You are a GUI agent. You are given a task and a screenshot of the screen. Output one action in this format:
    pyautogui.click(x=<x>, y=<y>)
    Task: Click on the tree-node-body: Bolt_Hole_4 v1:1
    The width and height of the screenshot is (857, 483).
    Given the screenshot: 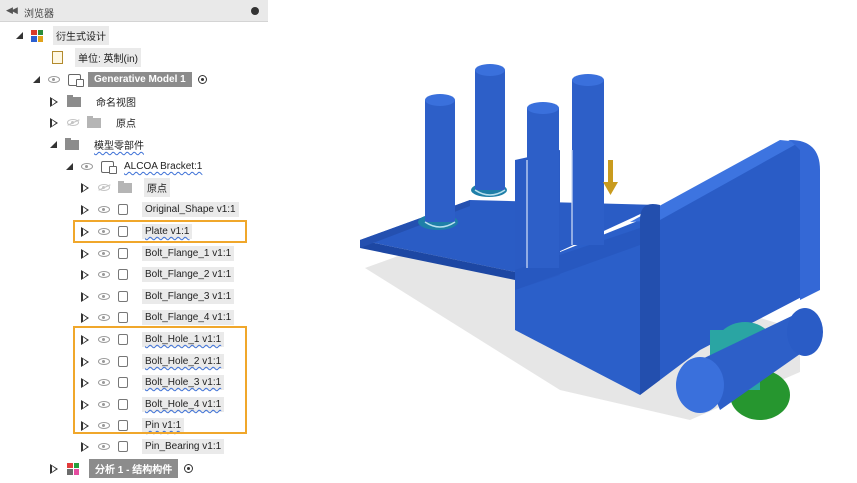 What is the action you would take?
    pyautogui.click(x=153, y=404)
    